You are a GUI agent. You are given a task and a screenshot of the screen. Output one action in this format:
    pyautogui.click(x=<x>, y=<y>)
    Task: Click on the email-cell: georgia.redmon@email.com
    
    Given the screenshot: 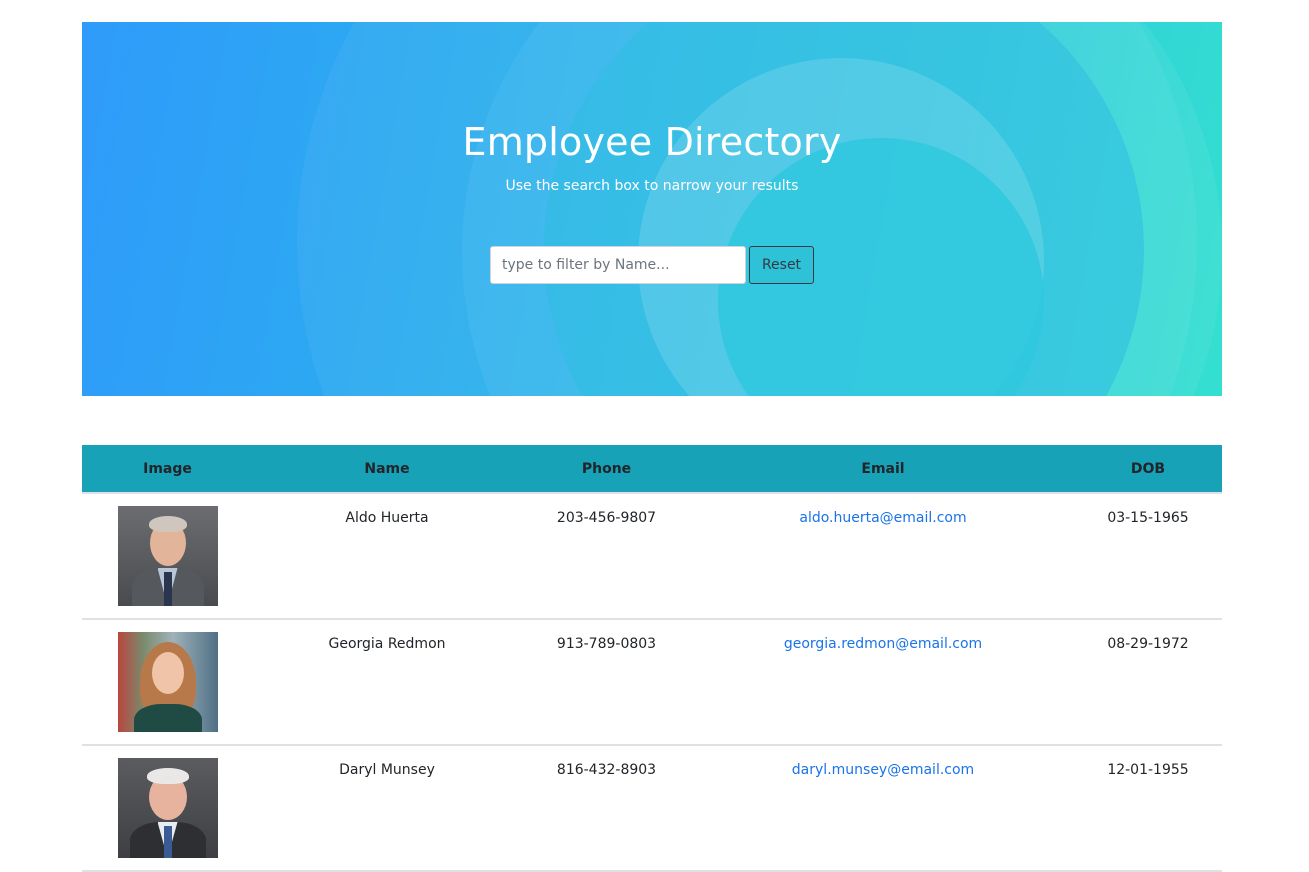 What is the action you would take?
    pyautogui.click(x=883, y=682)
    